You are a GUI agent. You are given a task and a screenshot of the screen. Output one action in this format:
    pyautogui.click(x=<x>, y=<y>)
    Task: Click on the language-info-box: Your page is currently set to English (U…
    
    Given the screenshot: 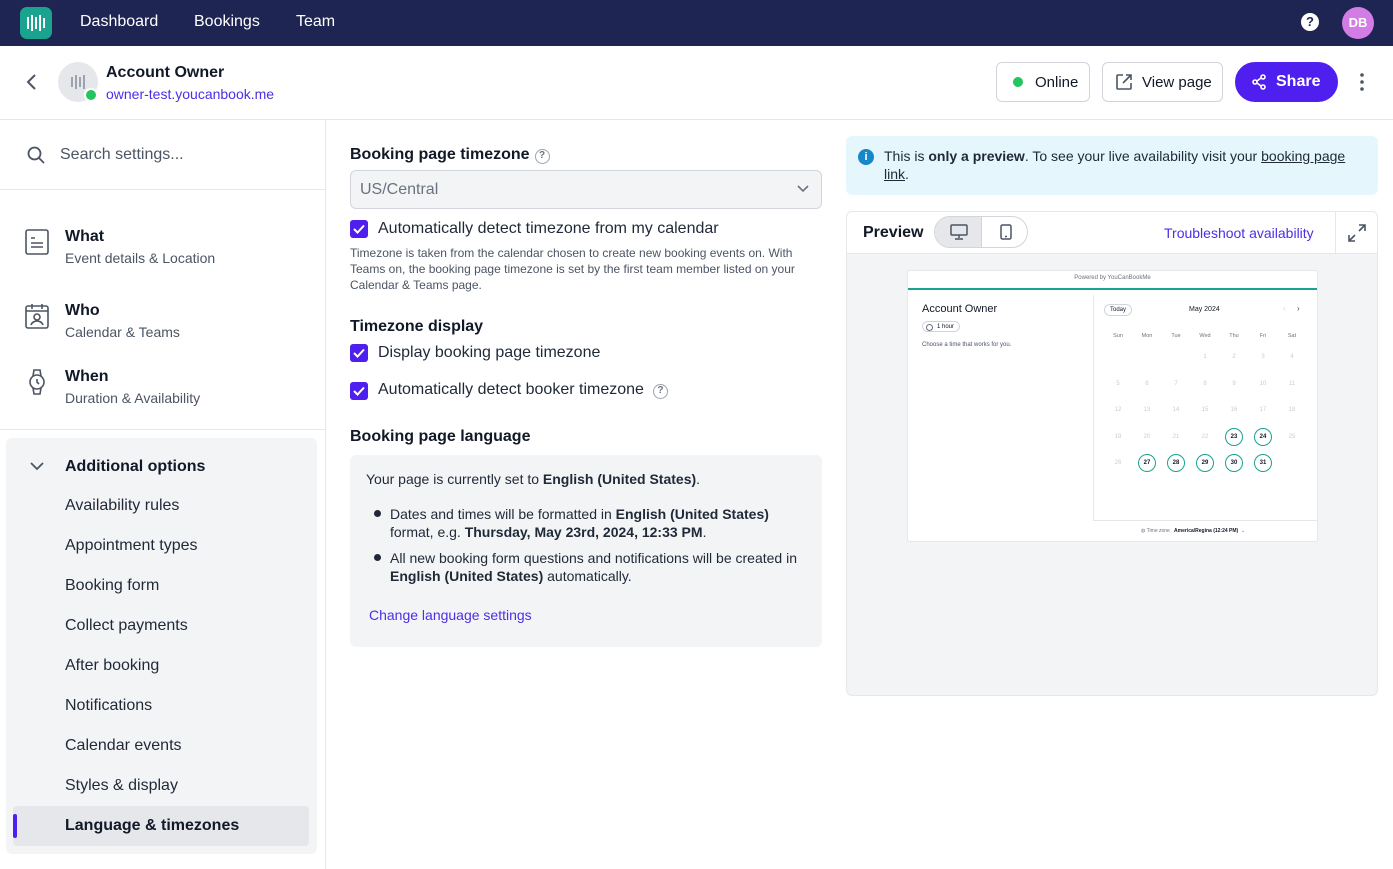 What is the action you would take?
    pyautogui.click(x=586, y=551)
    